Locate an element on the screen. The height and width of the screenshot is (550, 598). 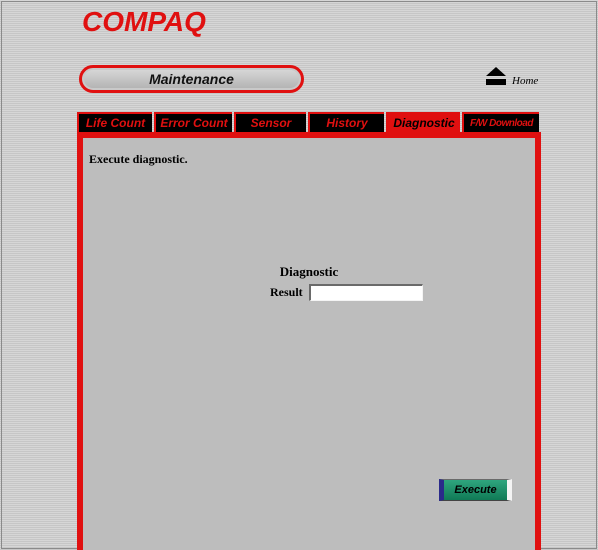
tab-diagnostic: Diagnostic is located at coordinates (423, 122).